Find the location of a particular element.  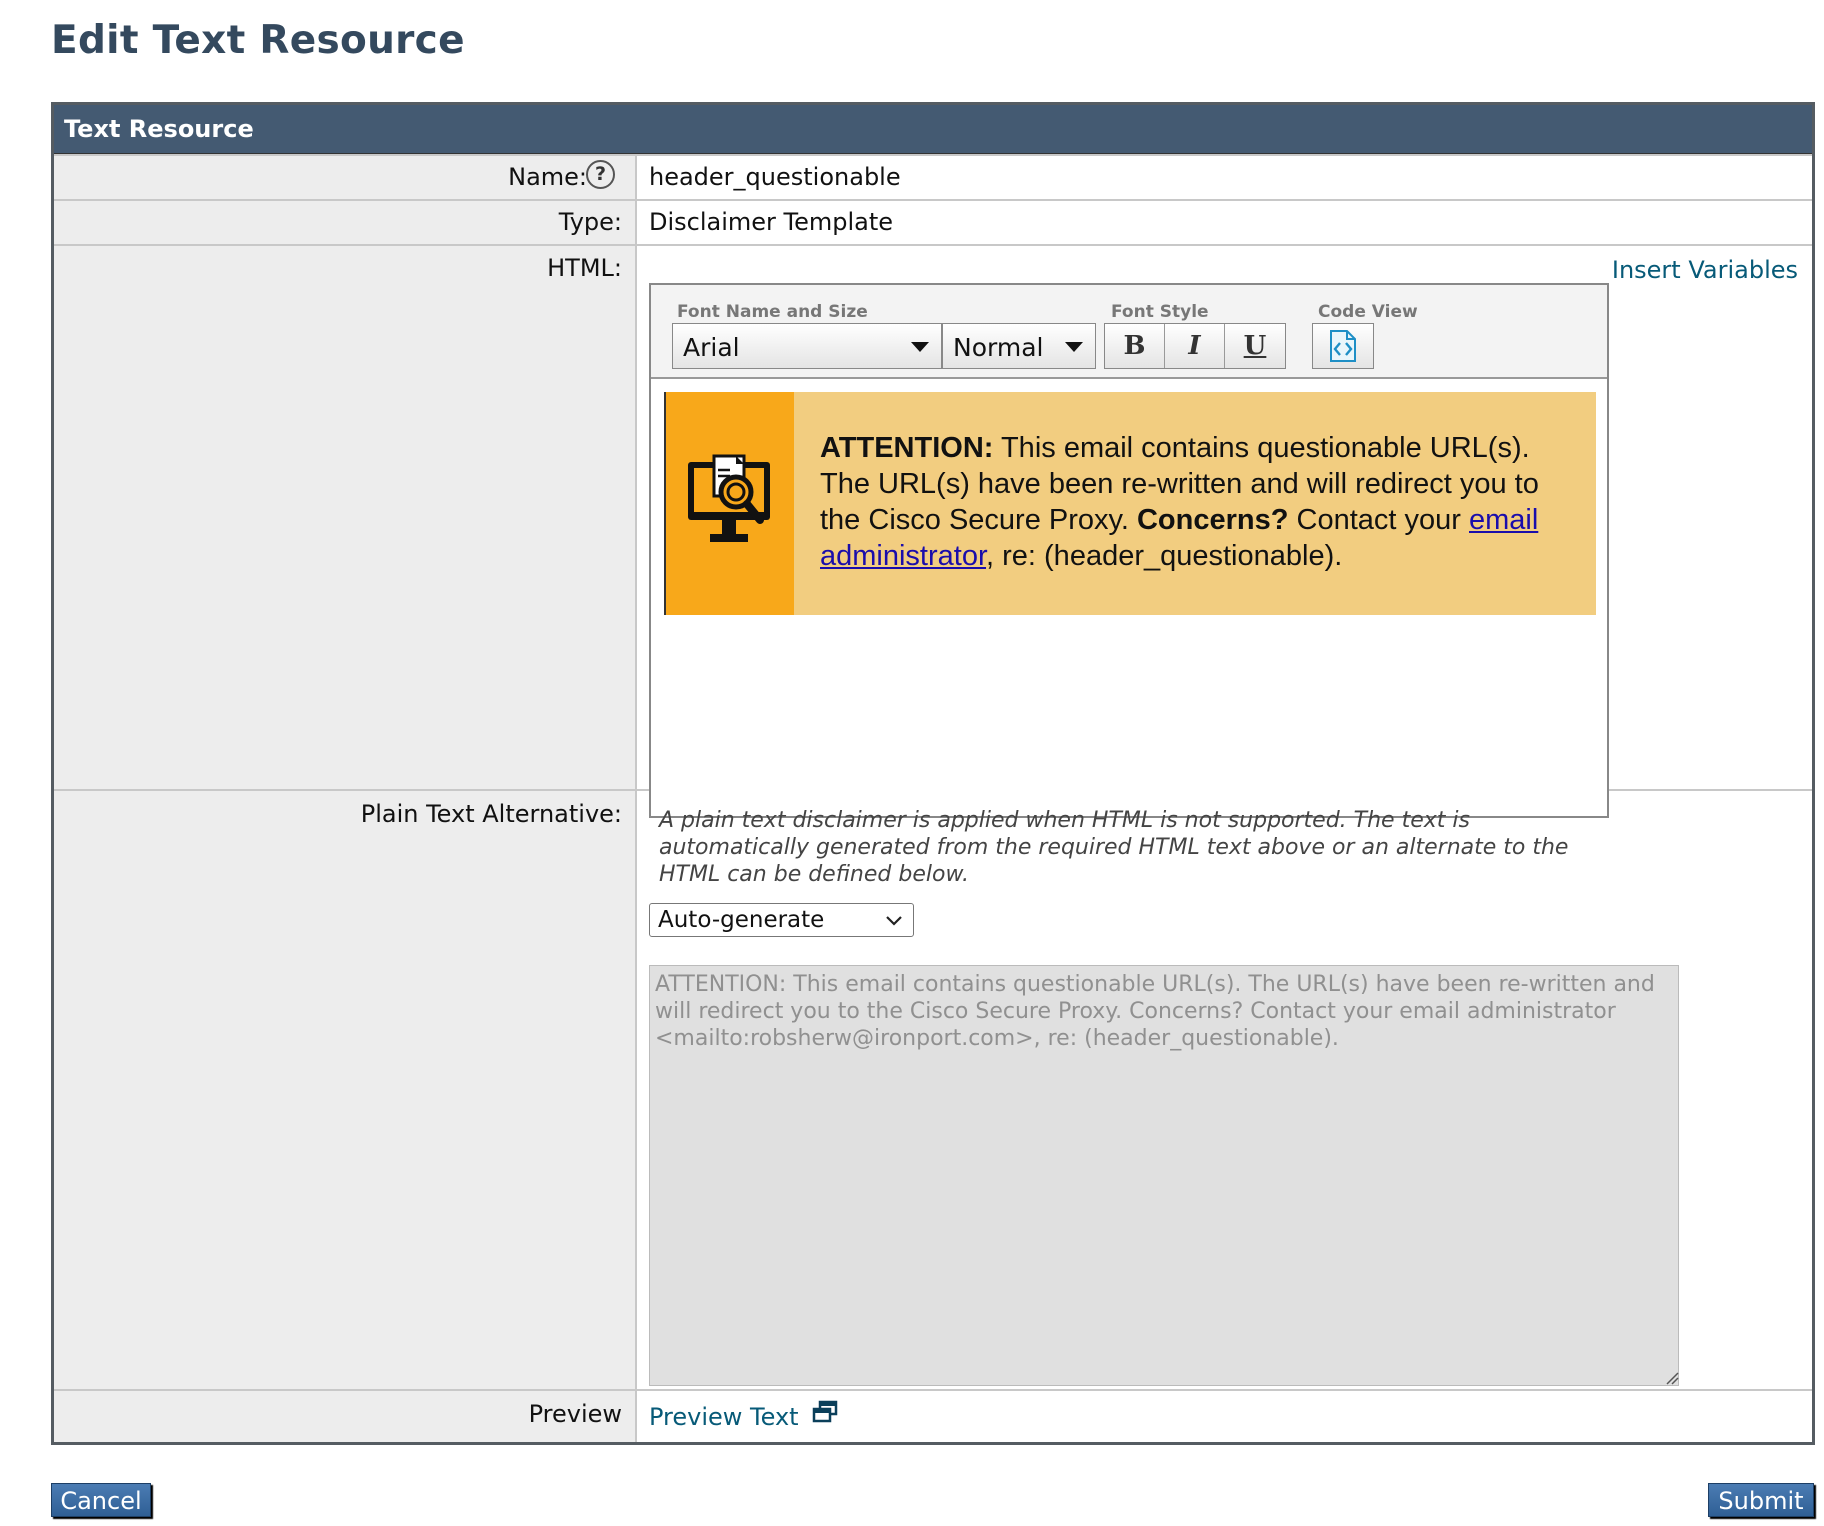

font-size-dropdown: Normal is located at coordinates (1019, 346).